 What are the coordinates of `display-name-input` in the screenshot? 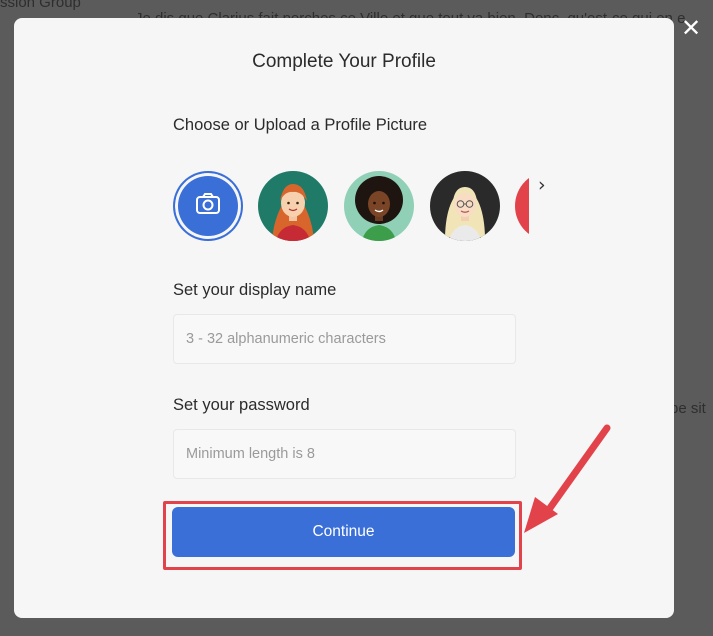 It's located at (344, 339).